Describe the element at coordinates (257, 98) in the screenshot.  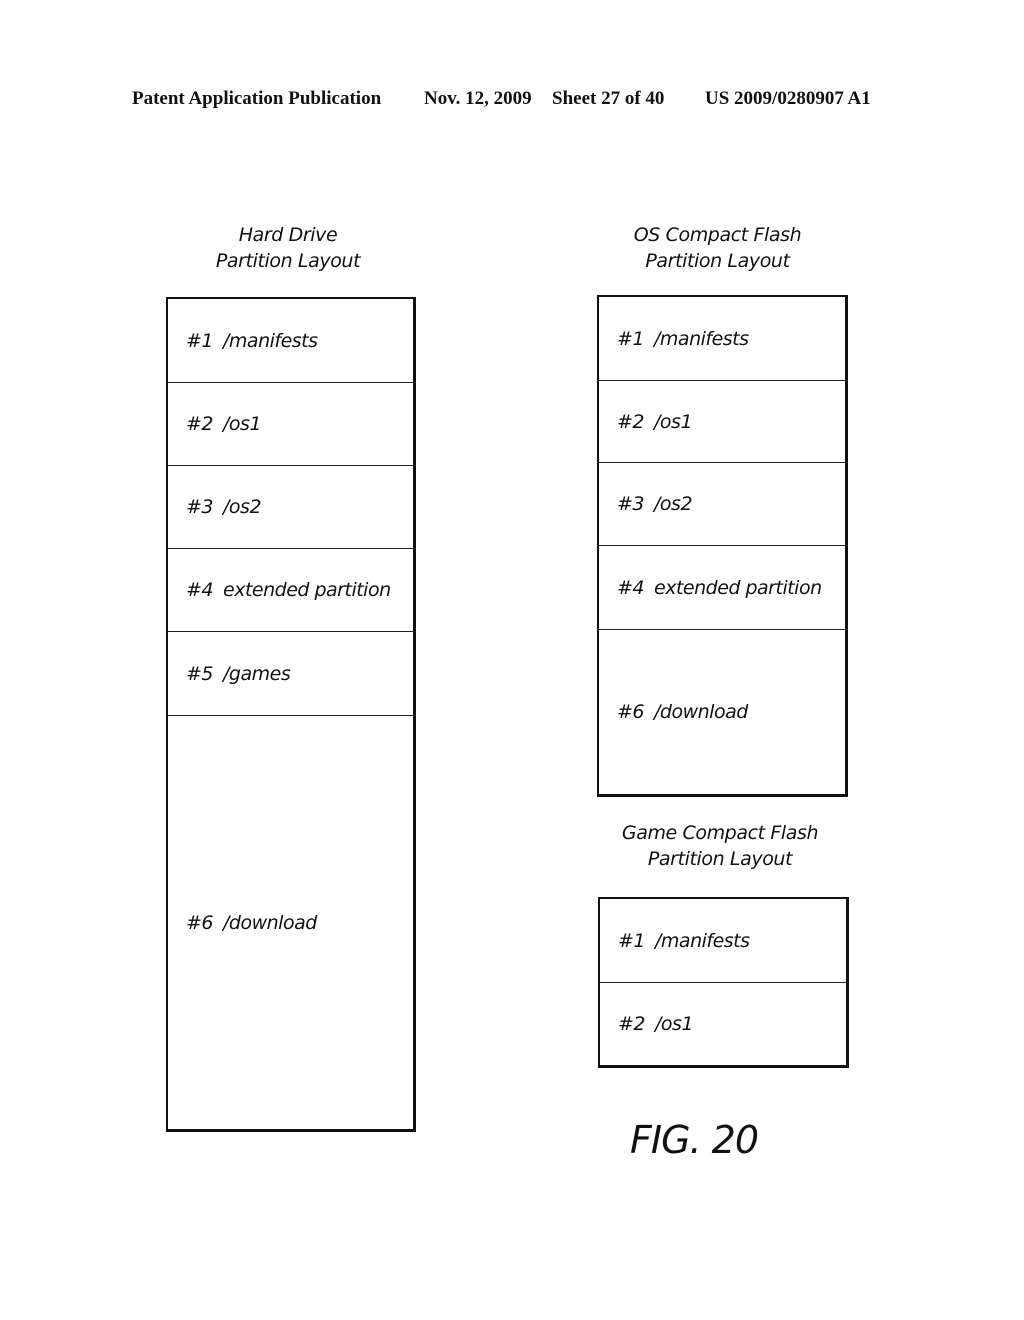
I see `publication-label: Patent Application Publication` at that location.